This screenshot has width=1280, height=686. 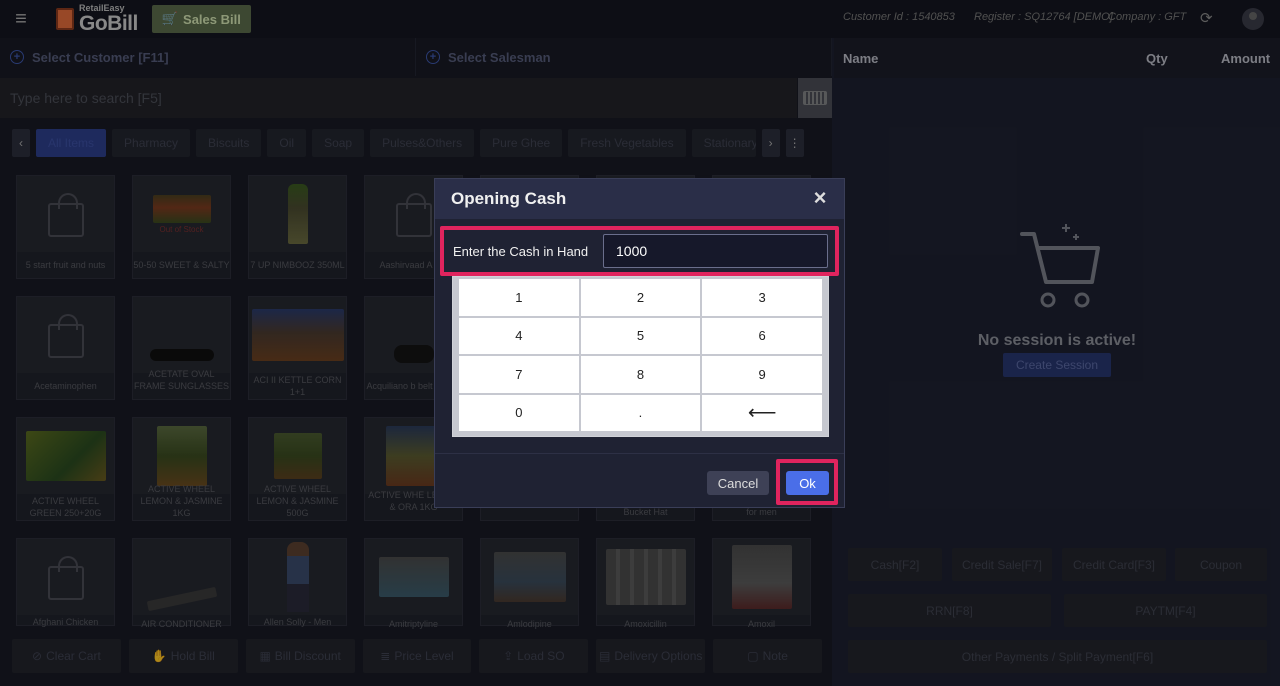 I want to click on key-9: 9, so click(x=762, y=374).